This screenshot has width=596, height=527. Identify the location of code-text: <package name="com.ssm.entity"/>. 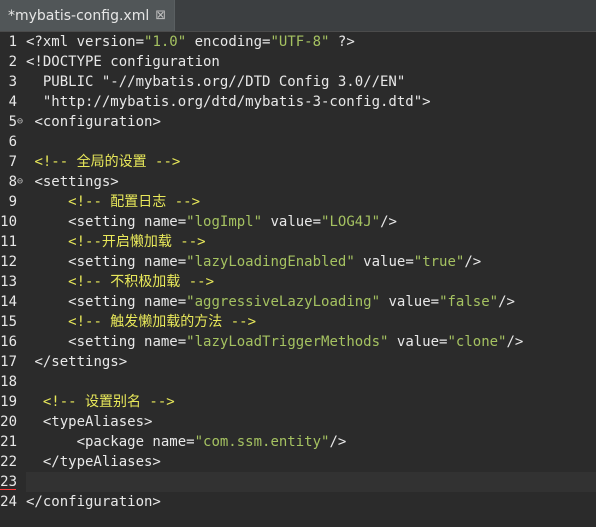
(186, 442).